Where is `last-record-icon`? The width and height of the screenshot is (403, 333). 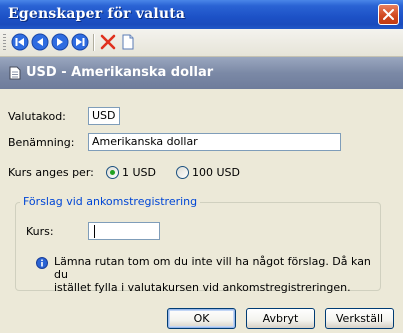
last-record-icon is located at coordinates (80, 43).